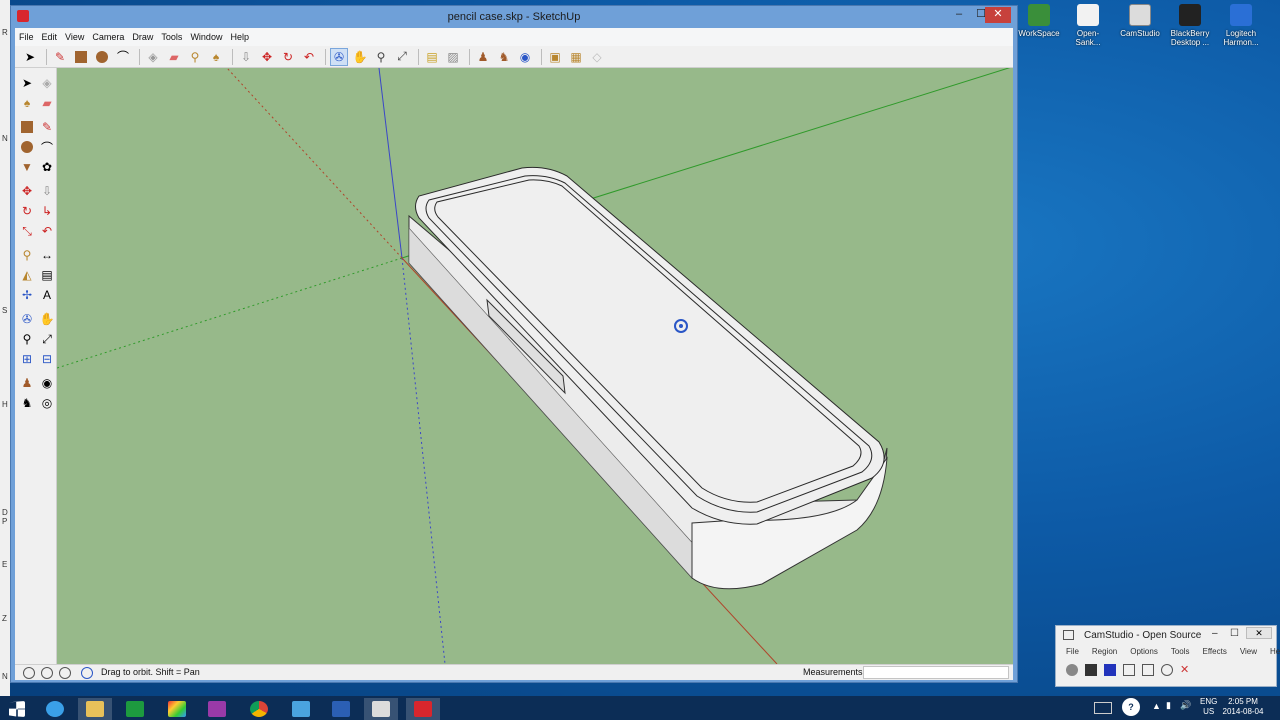 This screenshot has width=1280, height=720. Describe the element at coordinates (74, 37) in the screenshot. I see `menu-view: View` at that location.